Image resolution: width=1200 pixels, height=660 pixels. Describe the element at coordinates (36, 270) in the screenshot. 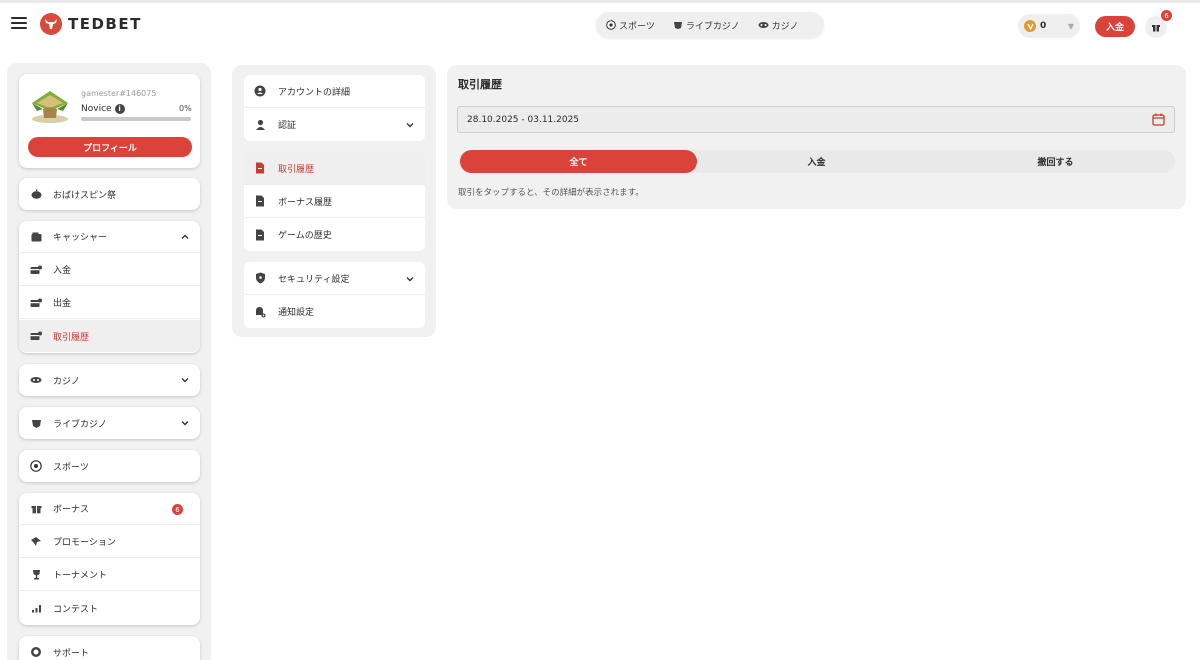

I see `card-plus-icon` at that location.